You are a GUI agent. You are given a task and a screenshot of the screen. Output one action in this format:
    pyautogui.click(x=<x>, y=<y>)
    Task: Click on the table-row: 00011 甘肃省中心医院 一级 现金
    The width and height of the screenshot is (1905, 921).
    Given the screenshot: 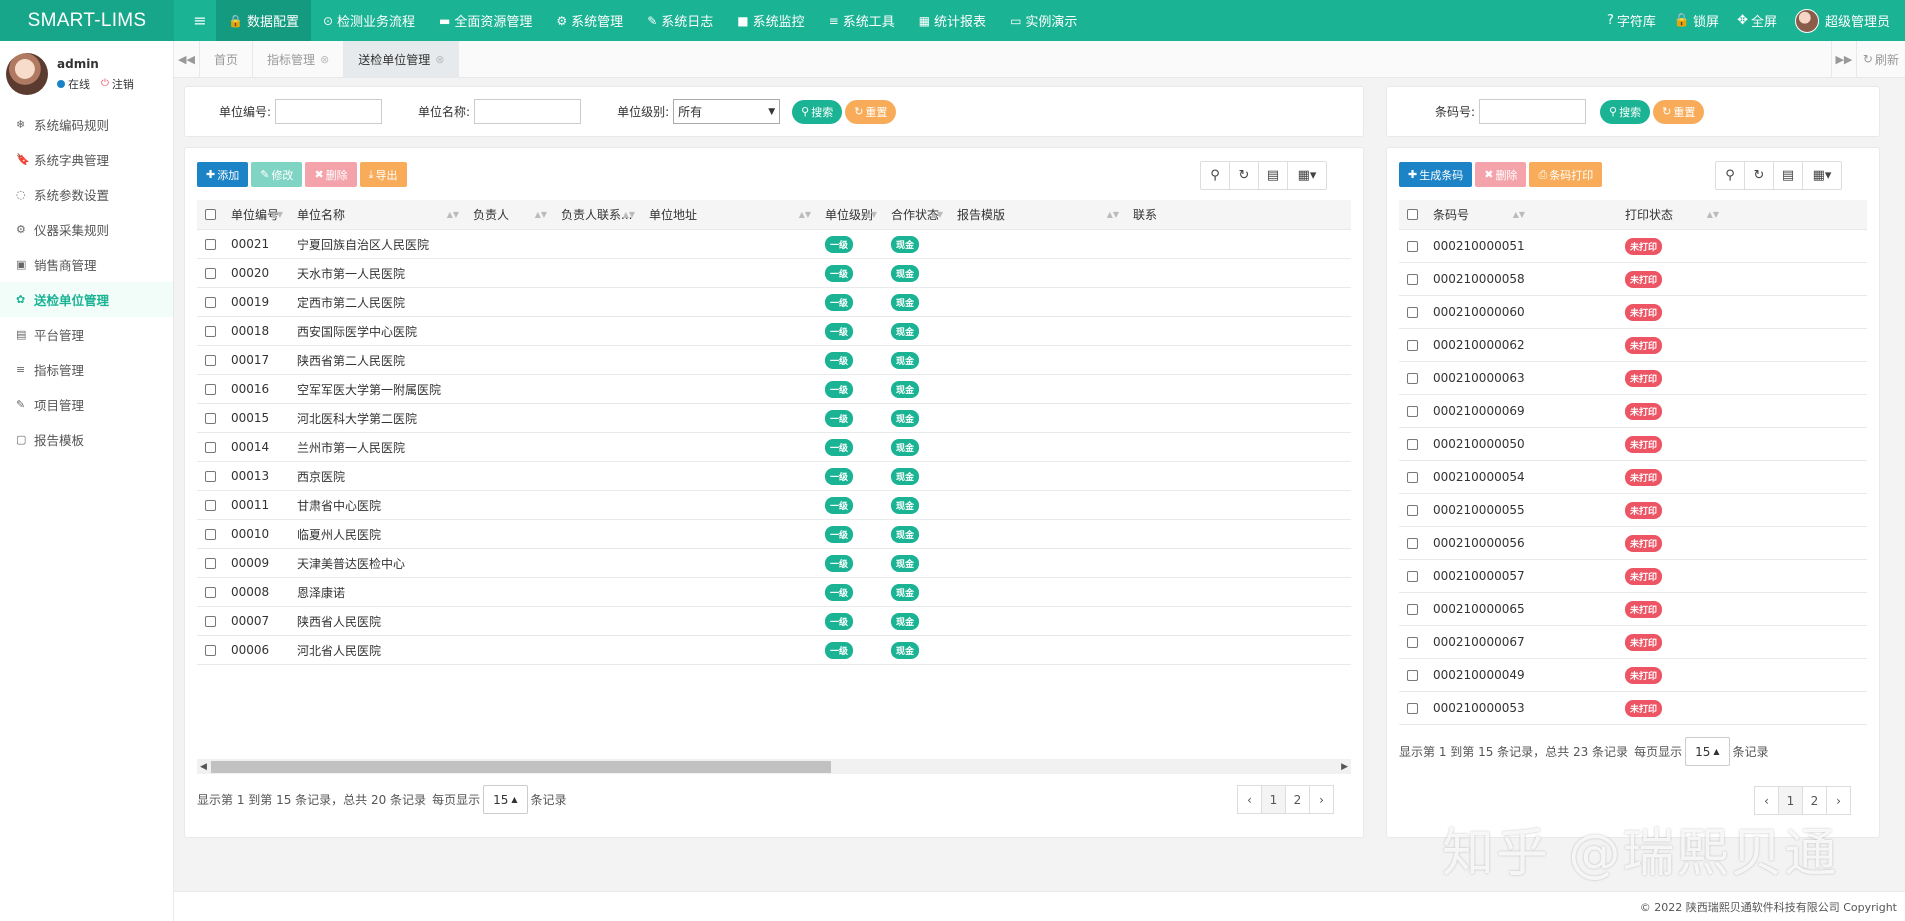 What is the action you would take?
    pyautogui.click(x=774, y=505)
    